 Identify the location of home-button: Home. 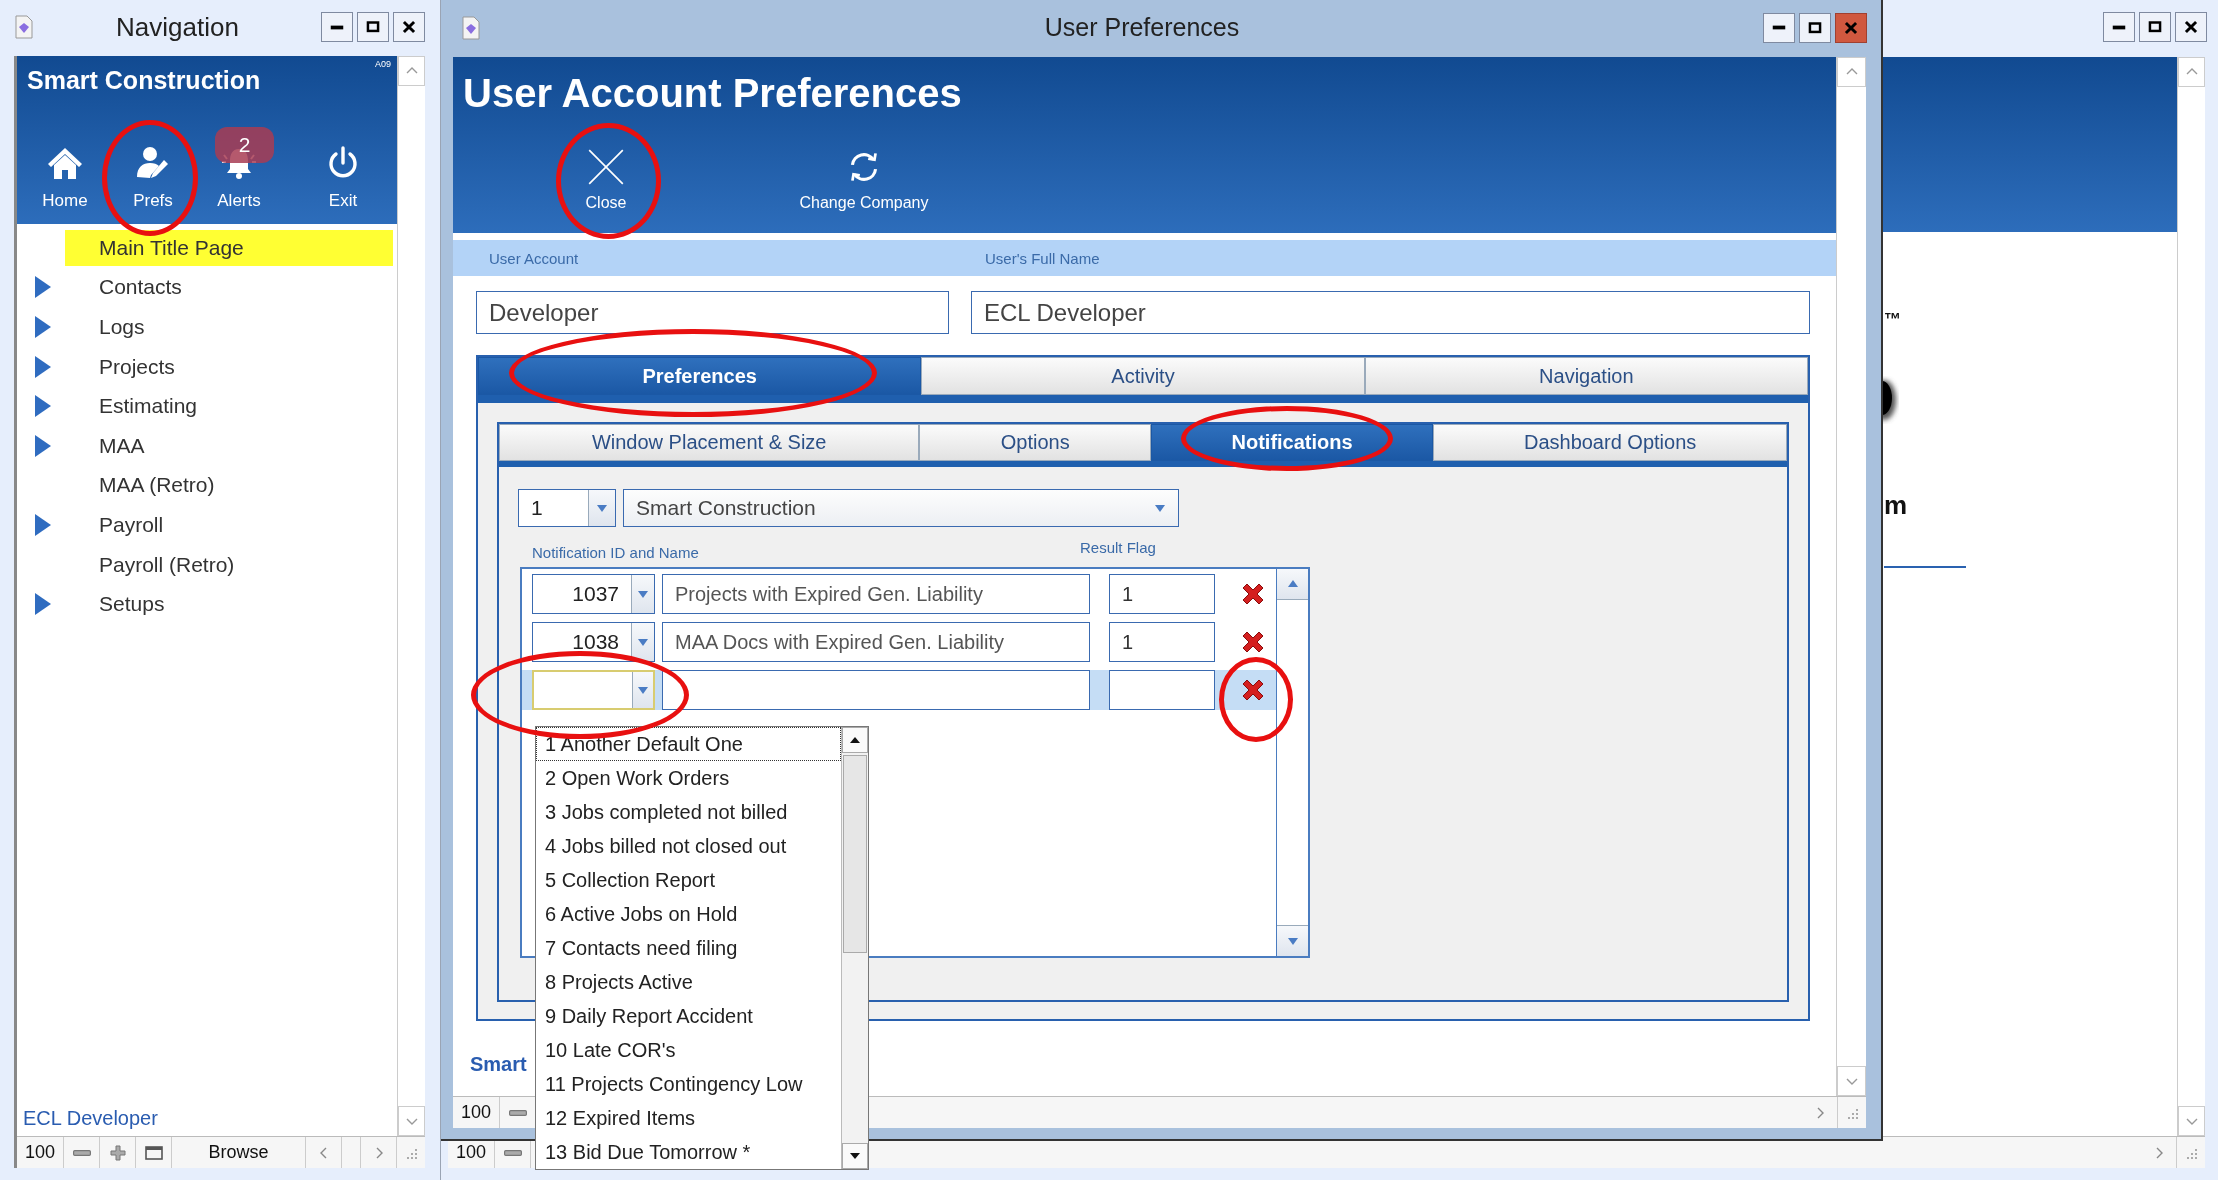
(65, 169).